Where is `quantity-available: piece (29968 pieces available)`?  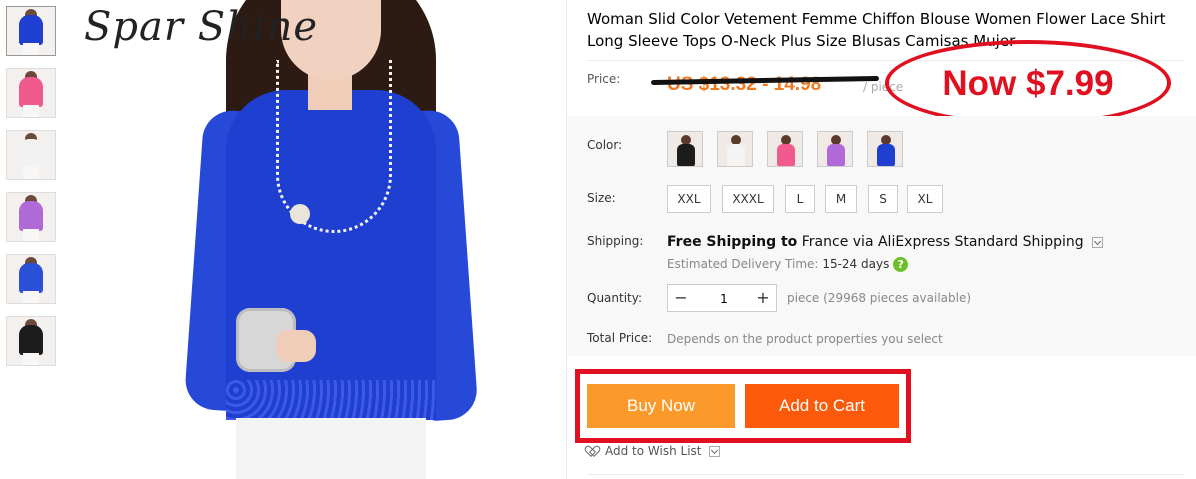 quantity-available: piece (29968 pieces available) is located at coordinates (879, 298).